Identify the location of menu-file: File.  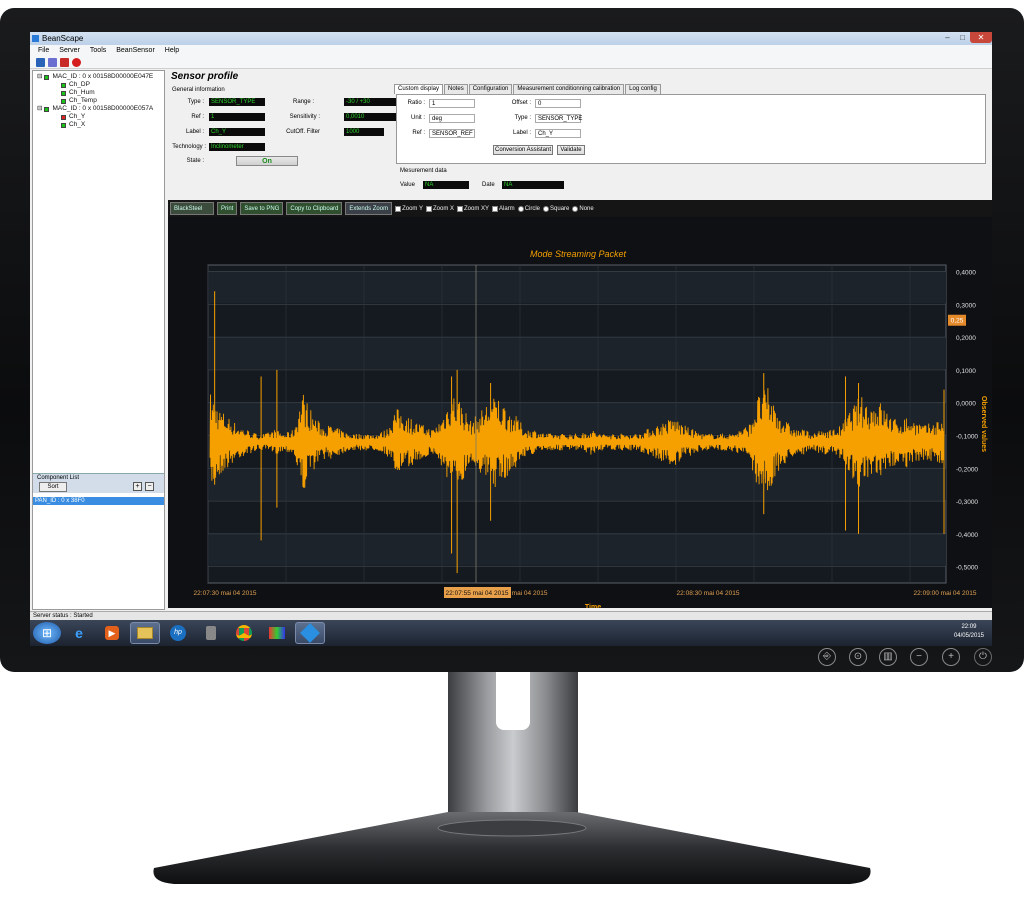
(43, 50).